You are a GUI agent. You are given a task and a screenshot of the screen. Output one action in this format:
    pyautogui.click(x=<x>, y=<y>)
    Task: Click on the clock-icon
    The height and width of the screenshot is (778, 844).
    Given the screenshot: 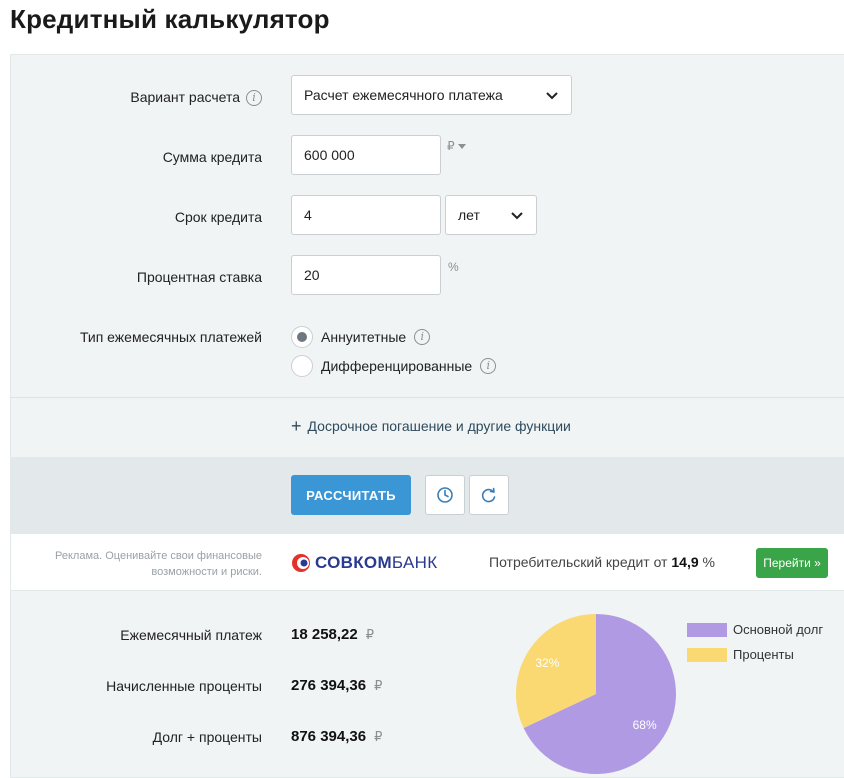 What is the action you would take?
    pyautogui.click(x=445, y=495)
    